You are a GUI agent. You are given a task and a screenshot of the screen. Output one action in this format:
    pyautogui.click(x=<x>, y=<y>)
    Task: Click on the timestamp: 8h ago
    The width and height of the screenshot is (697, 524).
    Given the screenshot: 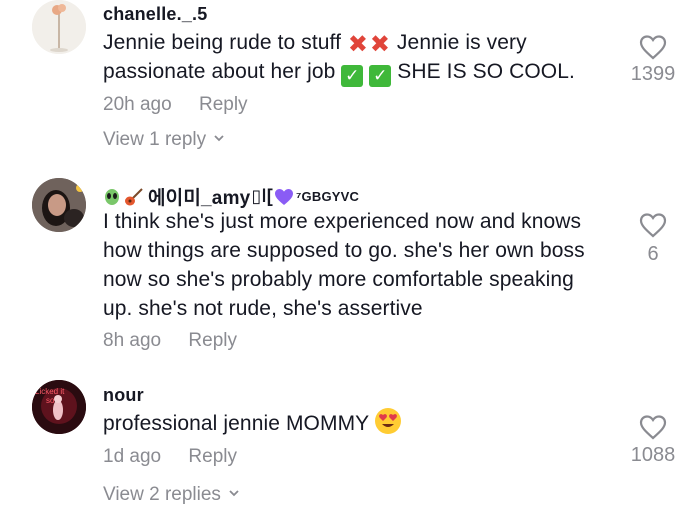 What is the action you would take?
    pyautogui.click(x=132, y=340)
    